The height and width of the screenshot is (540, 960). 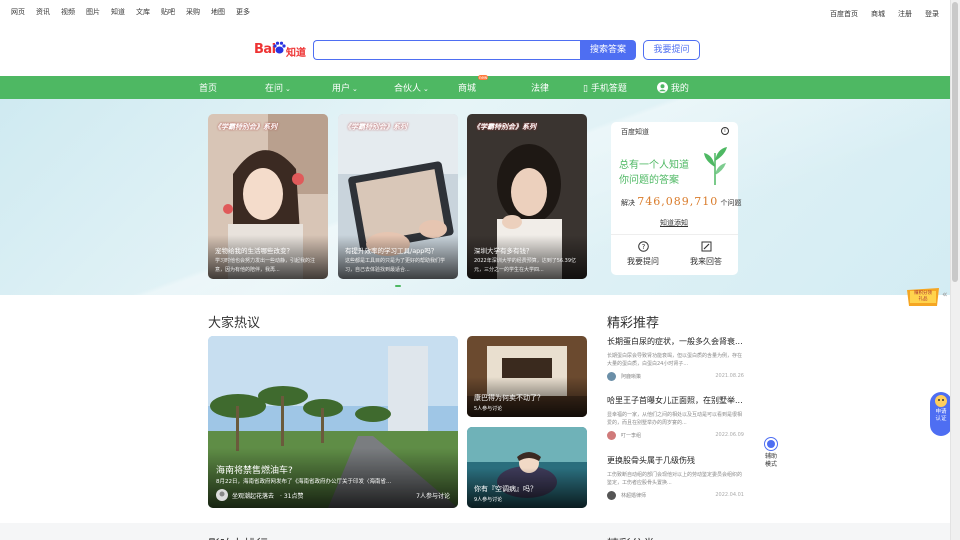 What do you see at coordinates (706, 246) in the screenshot?
I see `edit-icon` at bounding box center [706, 246].